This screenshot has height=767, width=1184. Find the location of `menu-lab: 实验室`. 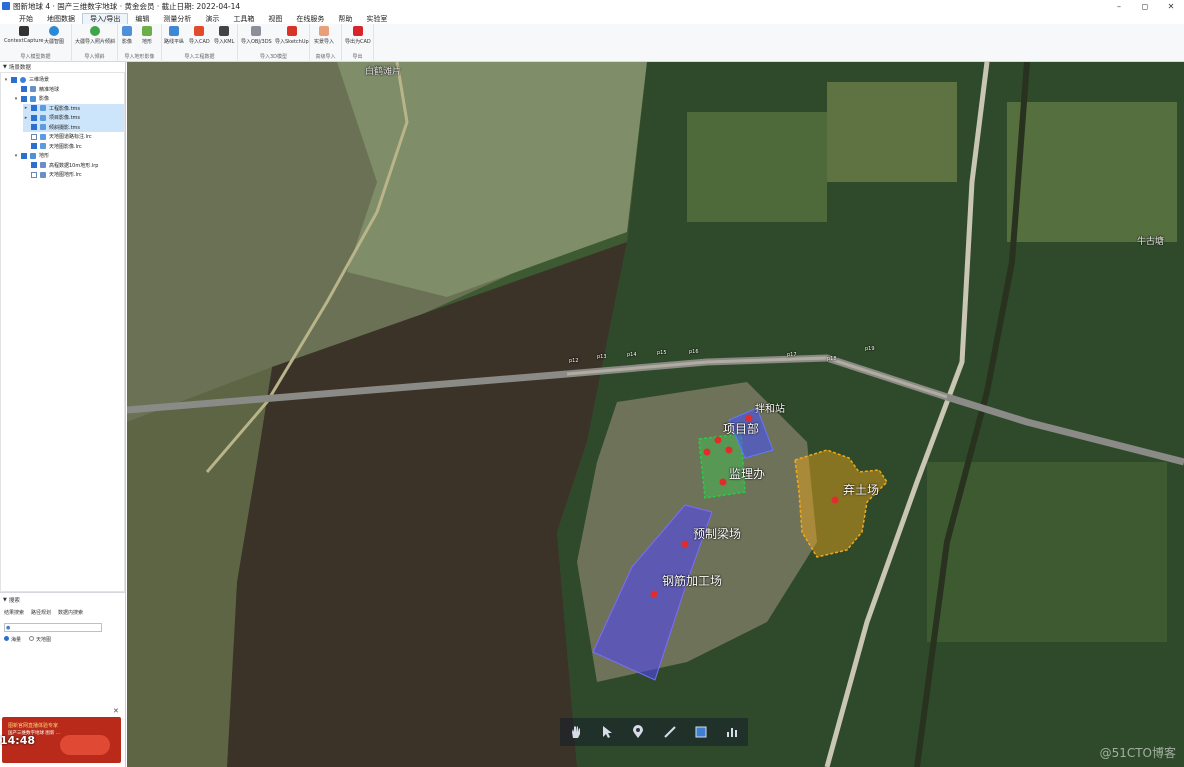

menu-lab: 实验室 is located at coordinates (376, 19).